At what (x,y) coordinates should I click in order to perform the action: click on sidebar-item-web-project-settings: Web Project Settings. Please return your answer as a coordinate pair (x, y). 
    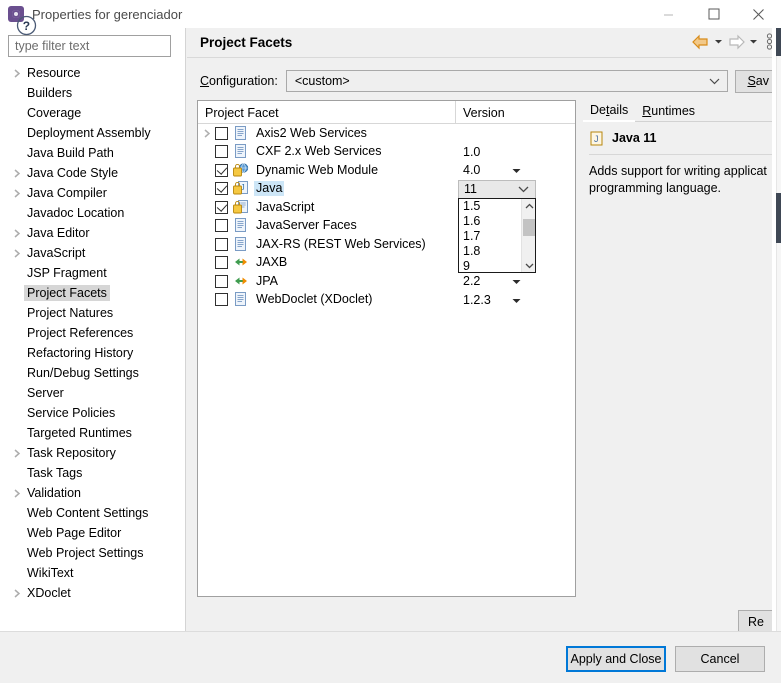
    Looking at the image, I should click on (93, 553).